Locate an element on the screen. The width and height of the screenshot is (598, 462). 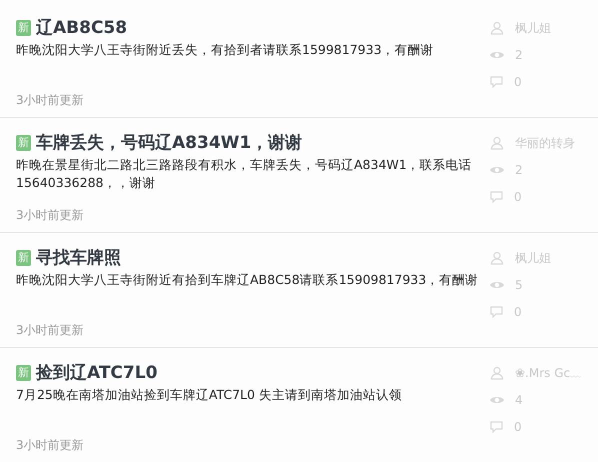
post-title: 辽AB8C58 is located at coordinates (82, 28).